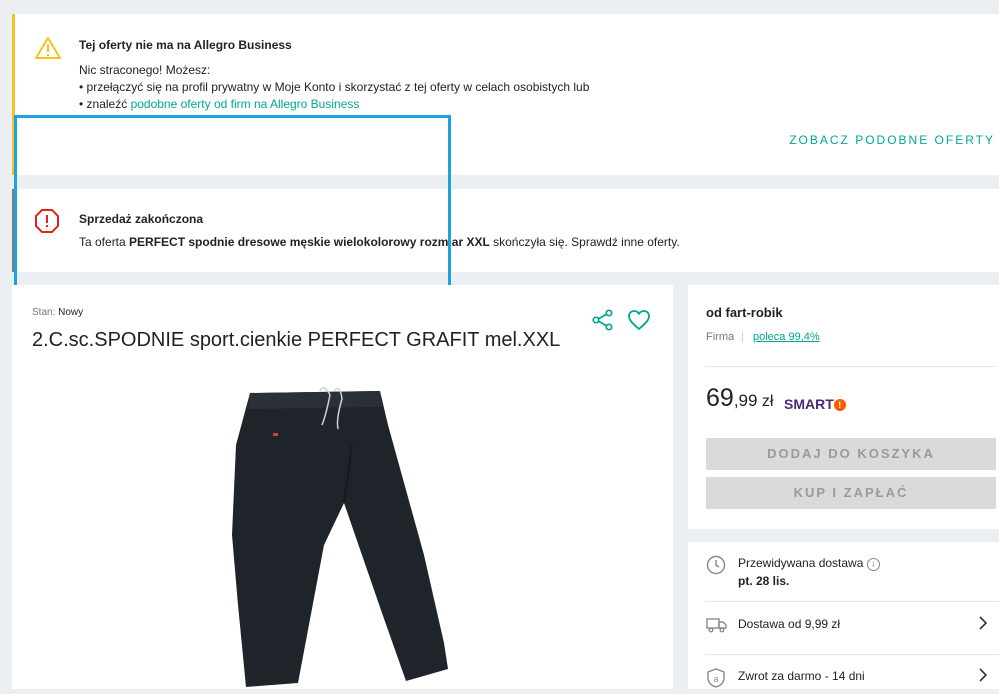  I want to click on returns-row: a Zwrot za darmo - 14 dni, so click(843, 677).